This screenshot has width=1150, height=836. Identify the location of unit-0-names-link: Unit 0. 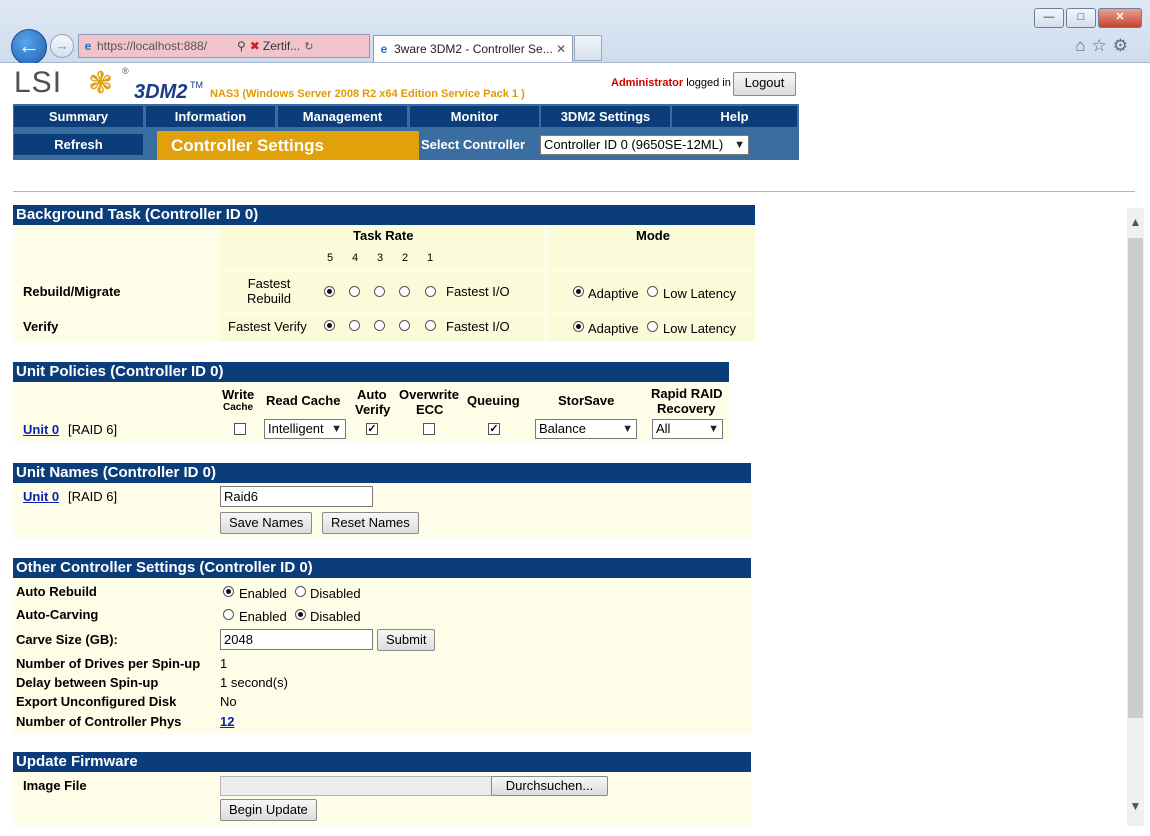
(41, 496).